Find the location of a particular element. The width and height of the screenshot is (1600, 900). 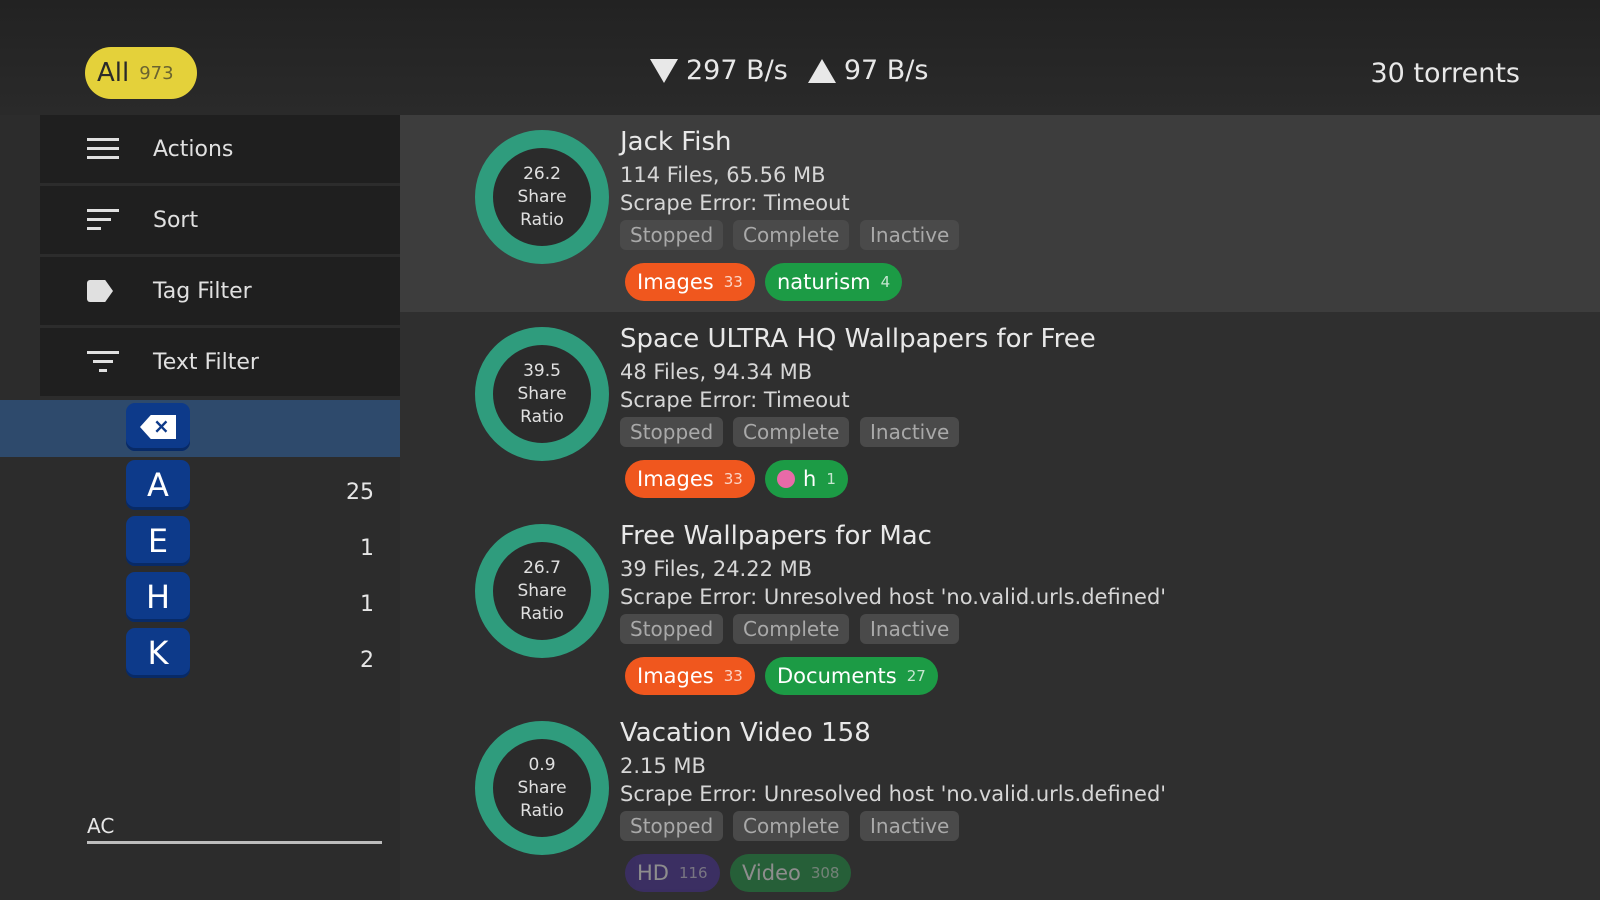

tag-name: HD is located at coordinates (653, 873).